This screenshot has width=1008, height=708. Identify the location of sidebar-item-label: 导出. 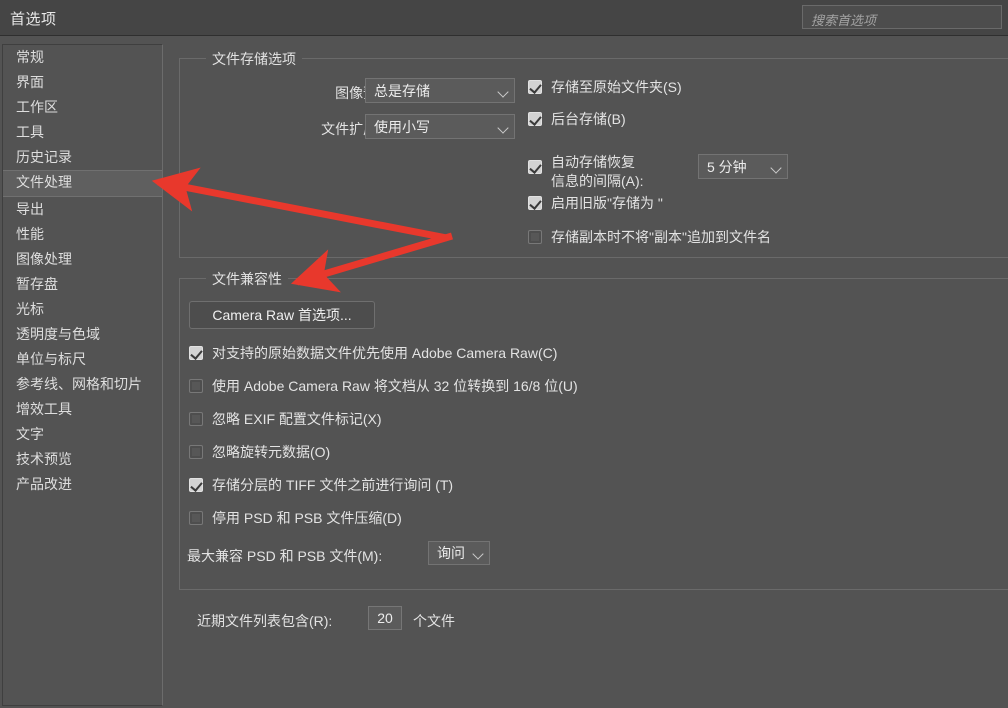
(30, 209).